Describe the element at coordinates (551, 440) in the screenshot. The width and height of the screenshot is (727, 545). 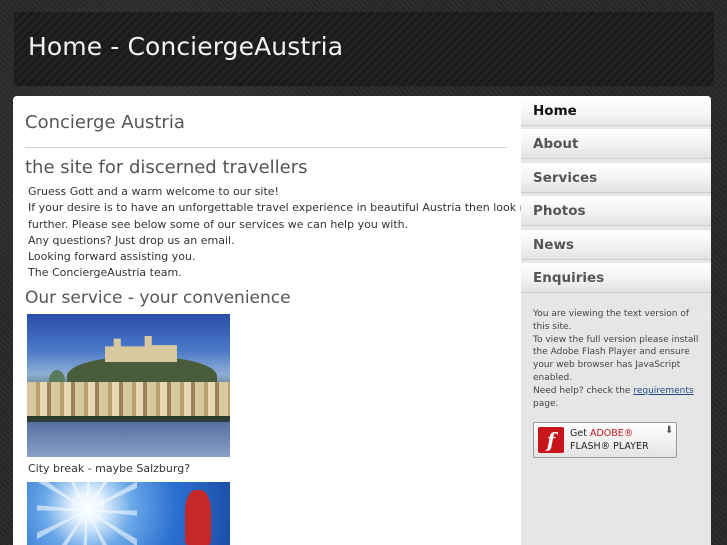
I see `flash-icon: f` at that location.